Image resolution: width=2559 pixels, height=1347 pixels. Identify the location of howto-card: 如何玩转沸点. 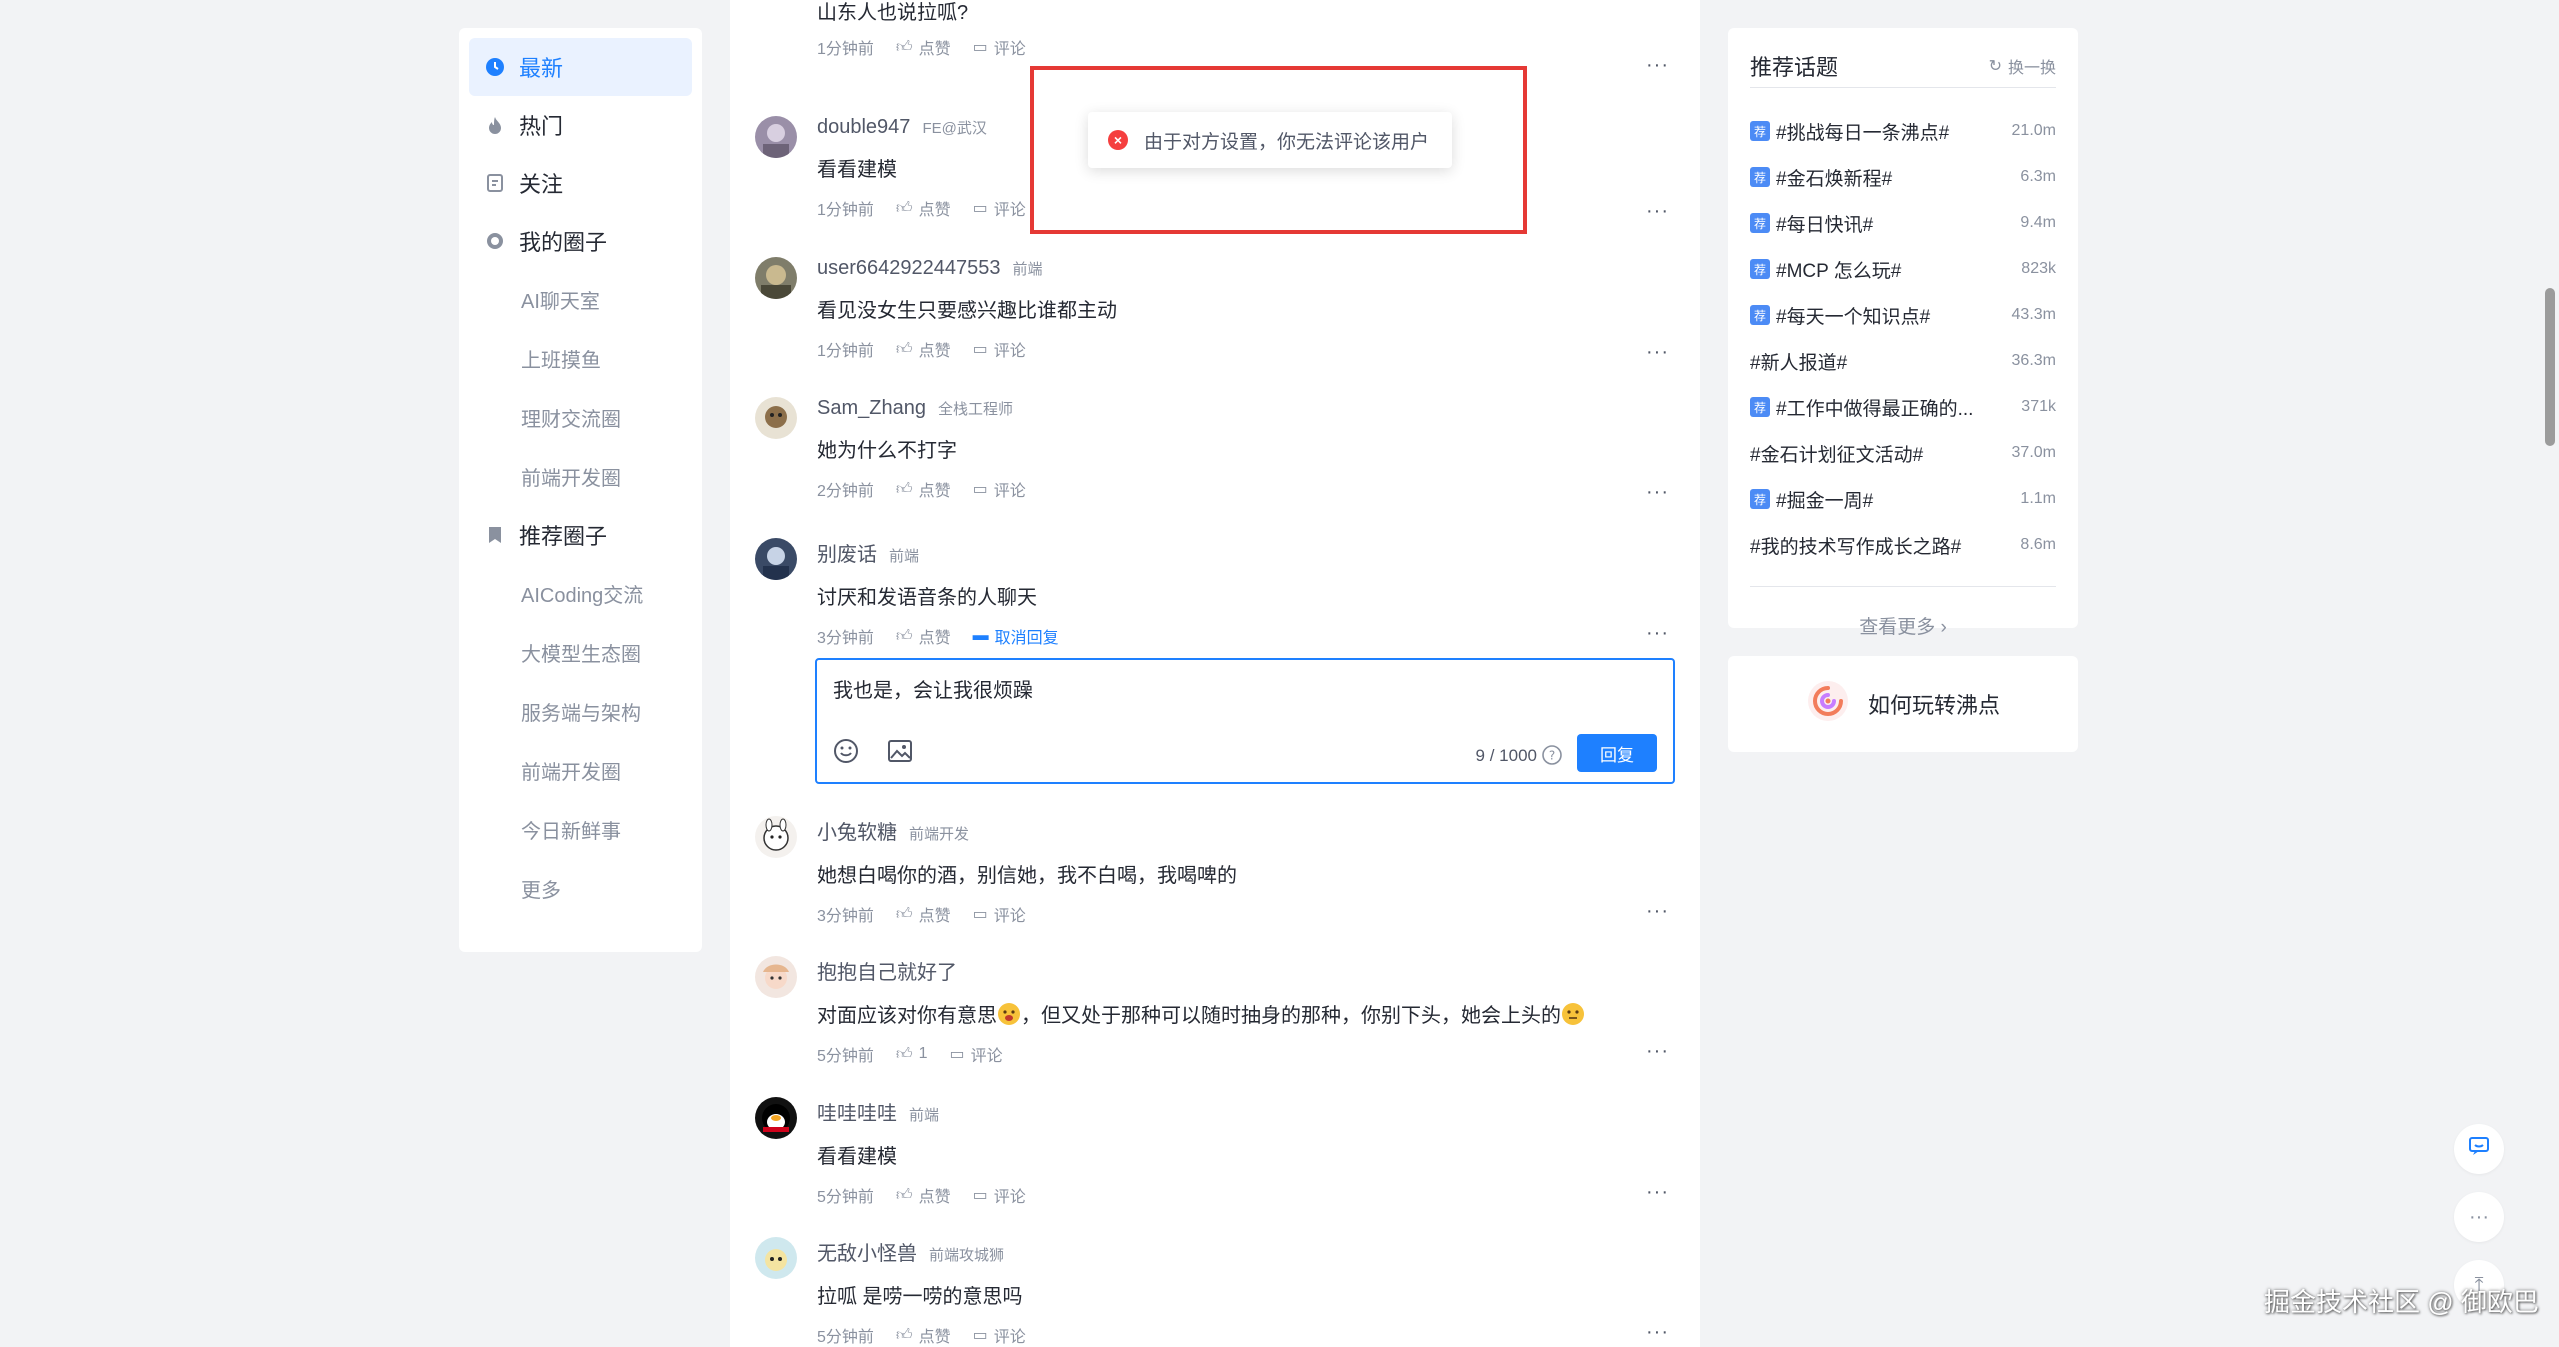
(1903, 704).